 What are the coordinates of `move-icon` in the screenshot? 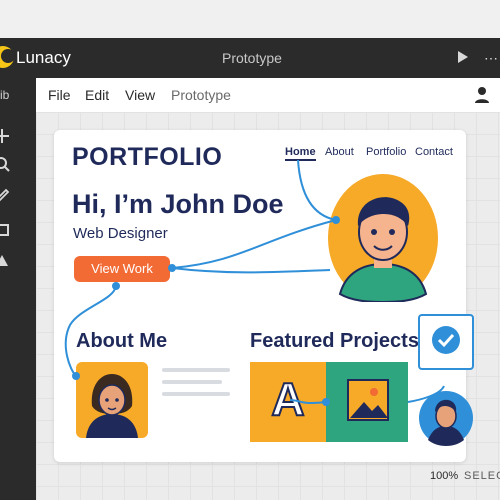 It's located at (5, 136).